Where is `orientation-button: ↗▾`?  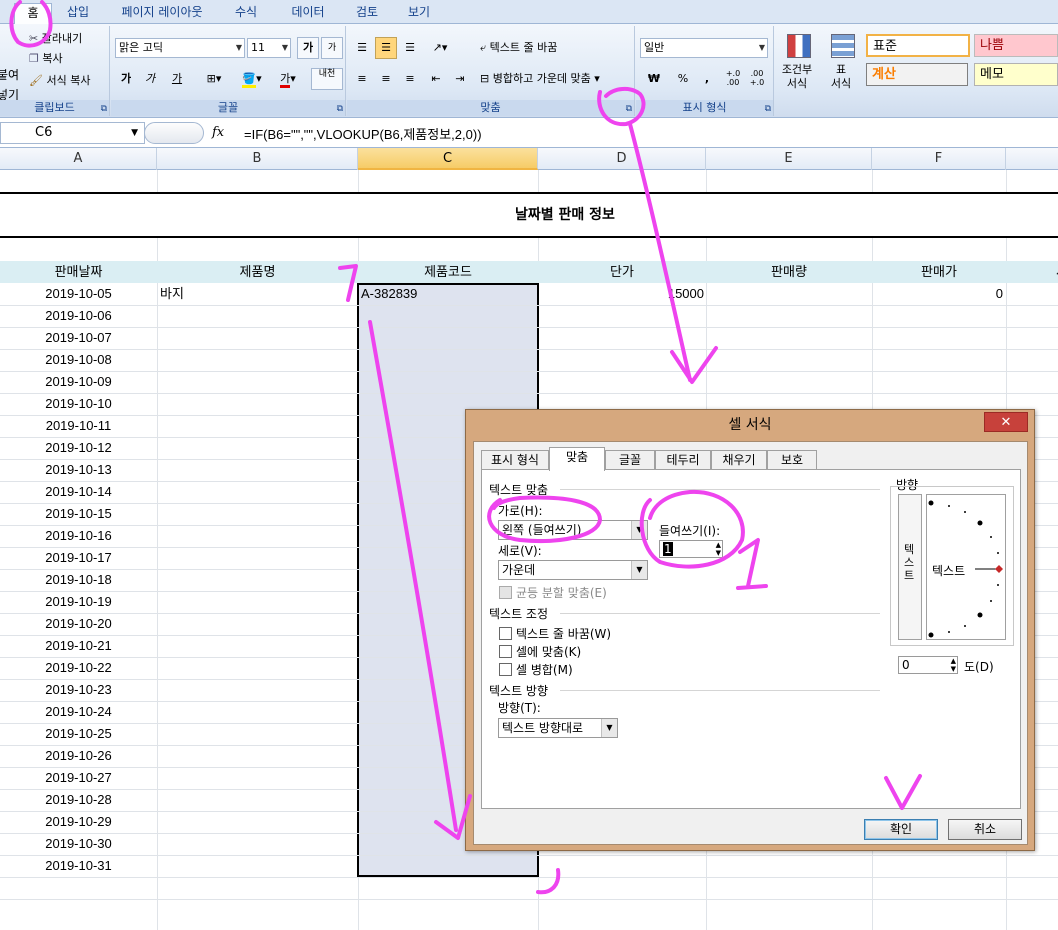 orientation-button: ↗▾ is located at coordinates (440, 48).